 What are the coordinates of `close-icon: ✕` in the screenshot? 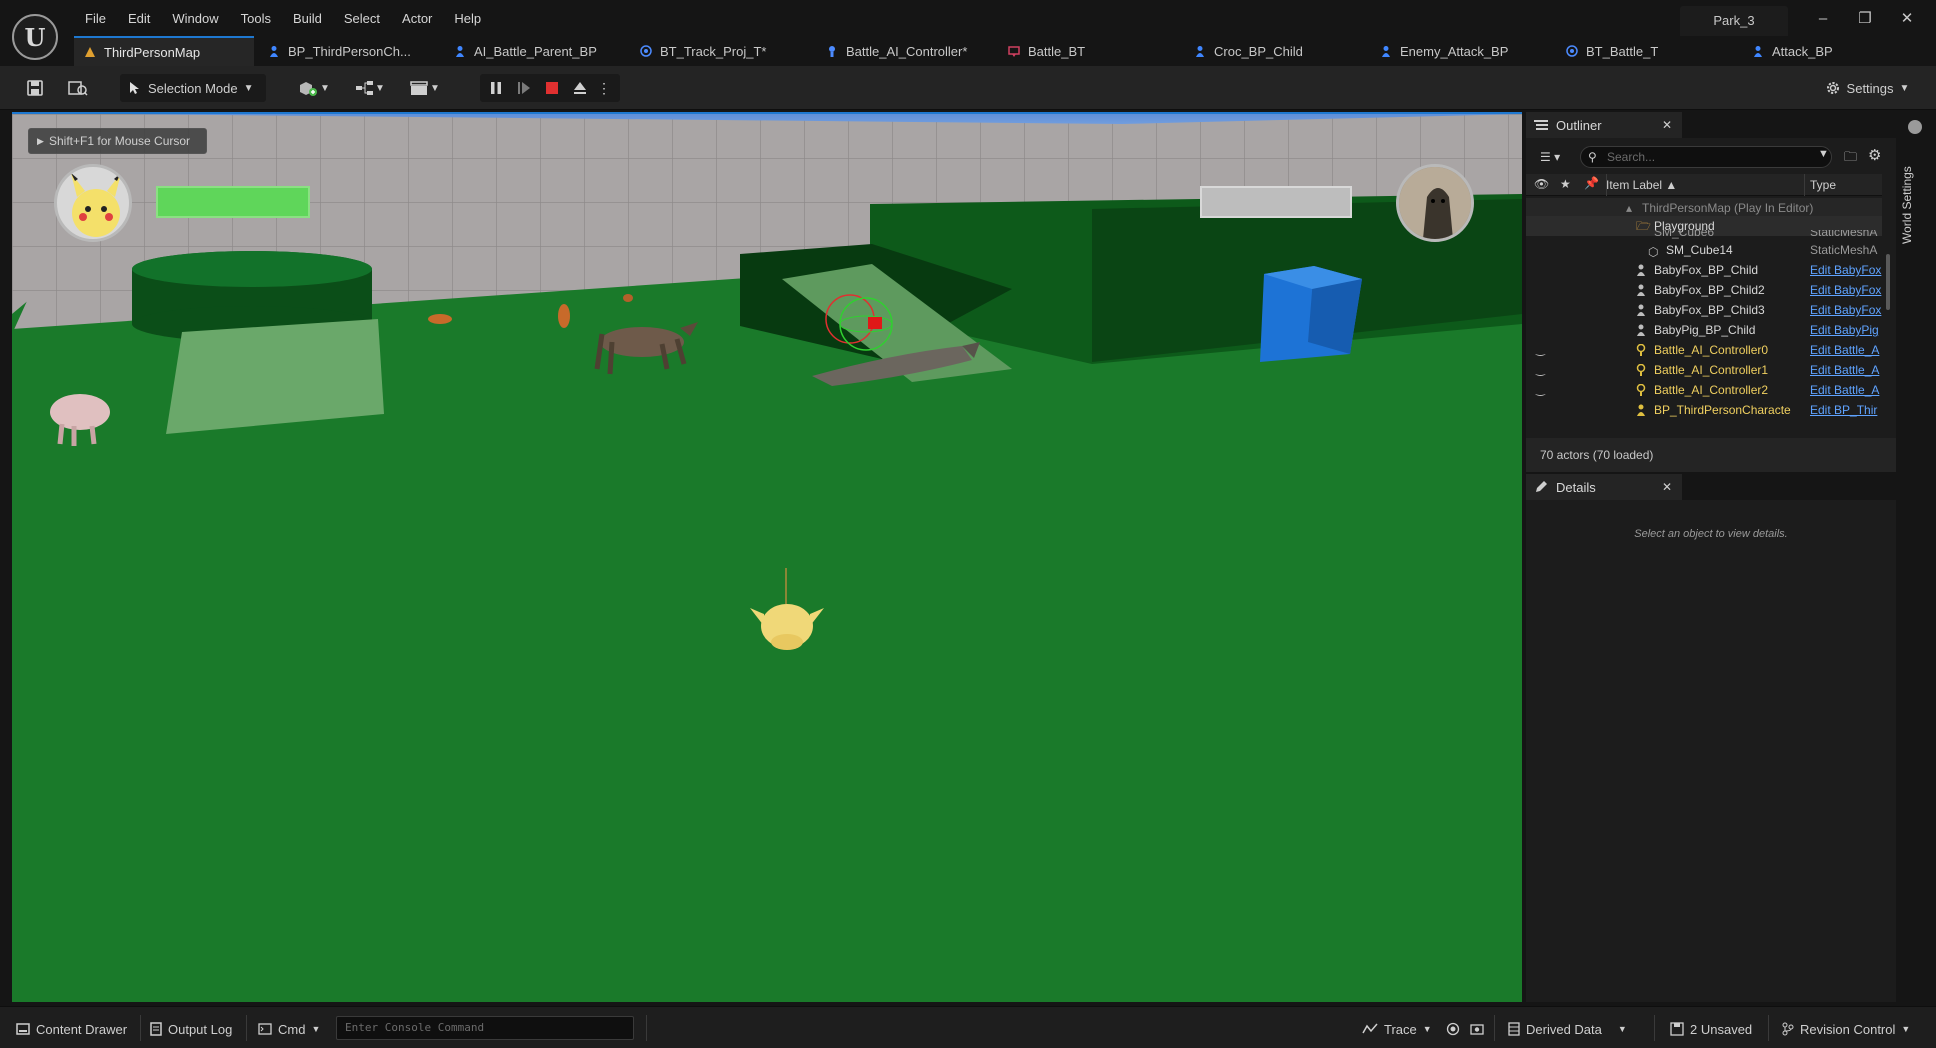 It's located at (1907, 19).